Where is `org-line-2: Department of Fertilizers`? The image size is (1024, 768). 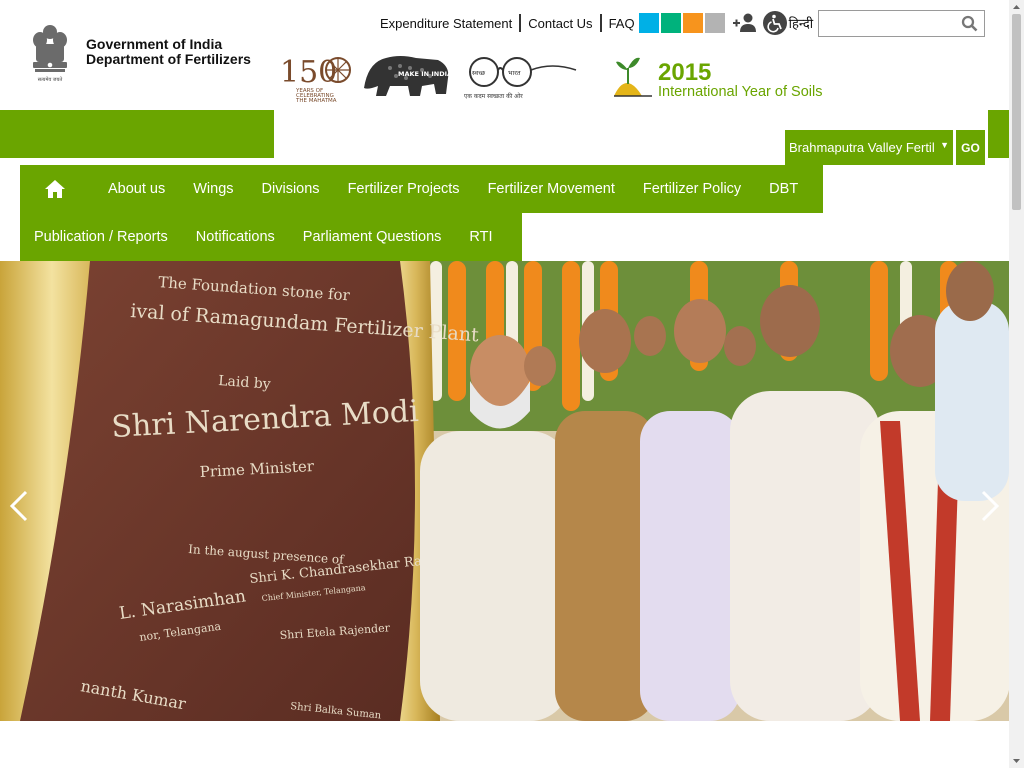
org-line-2: Department of Fertilizers is located at coordinates (168, 59).